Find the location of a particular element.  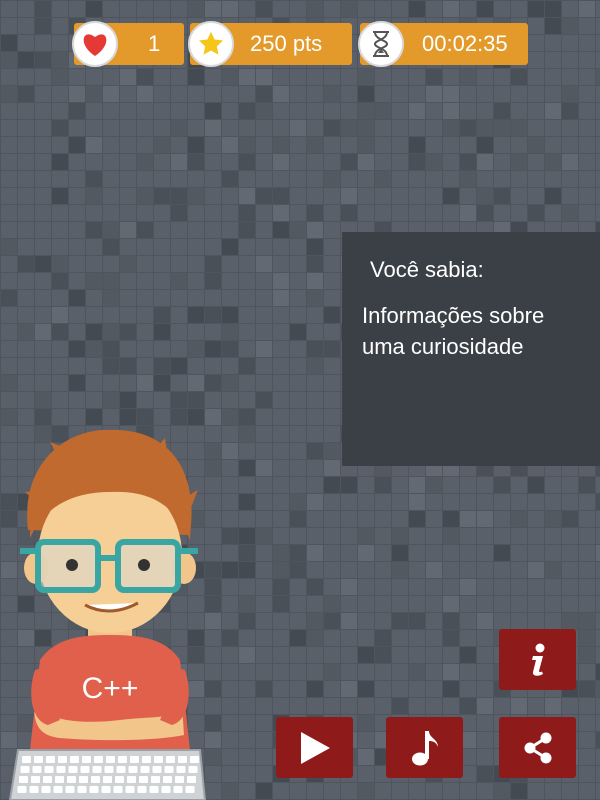

timer-counter: 00:02:35 is located at coordinates (443, 44).